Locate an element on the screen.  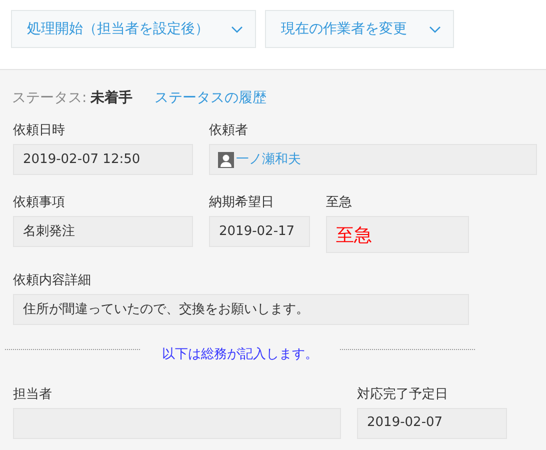
field-label: 依頼者 is located at coordinates (229, 130).